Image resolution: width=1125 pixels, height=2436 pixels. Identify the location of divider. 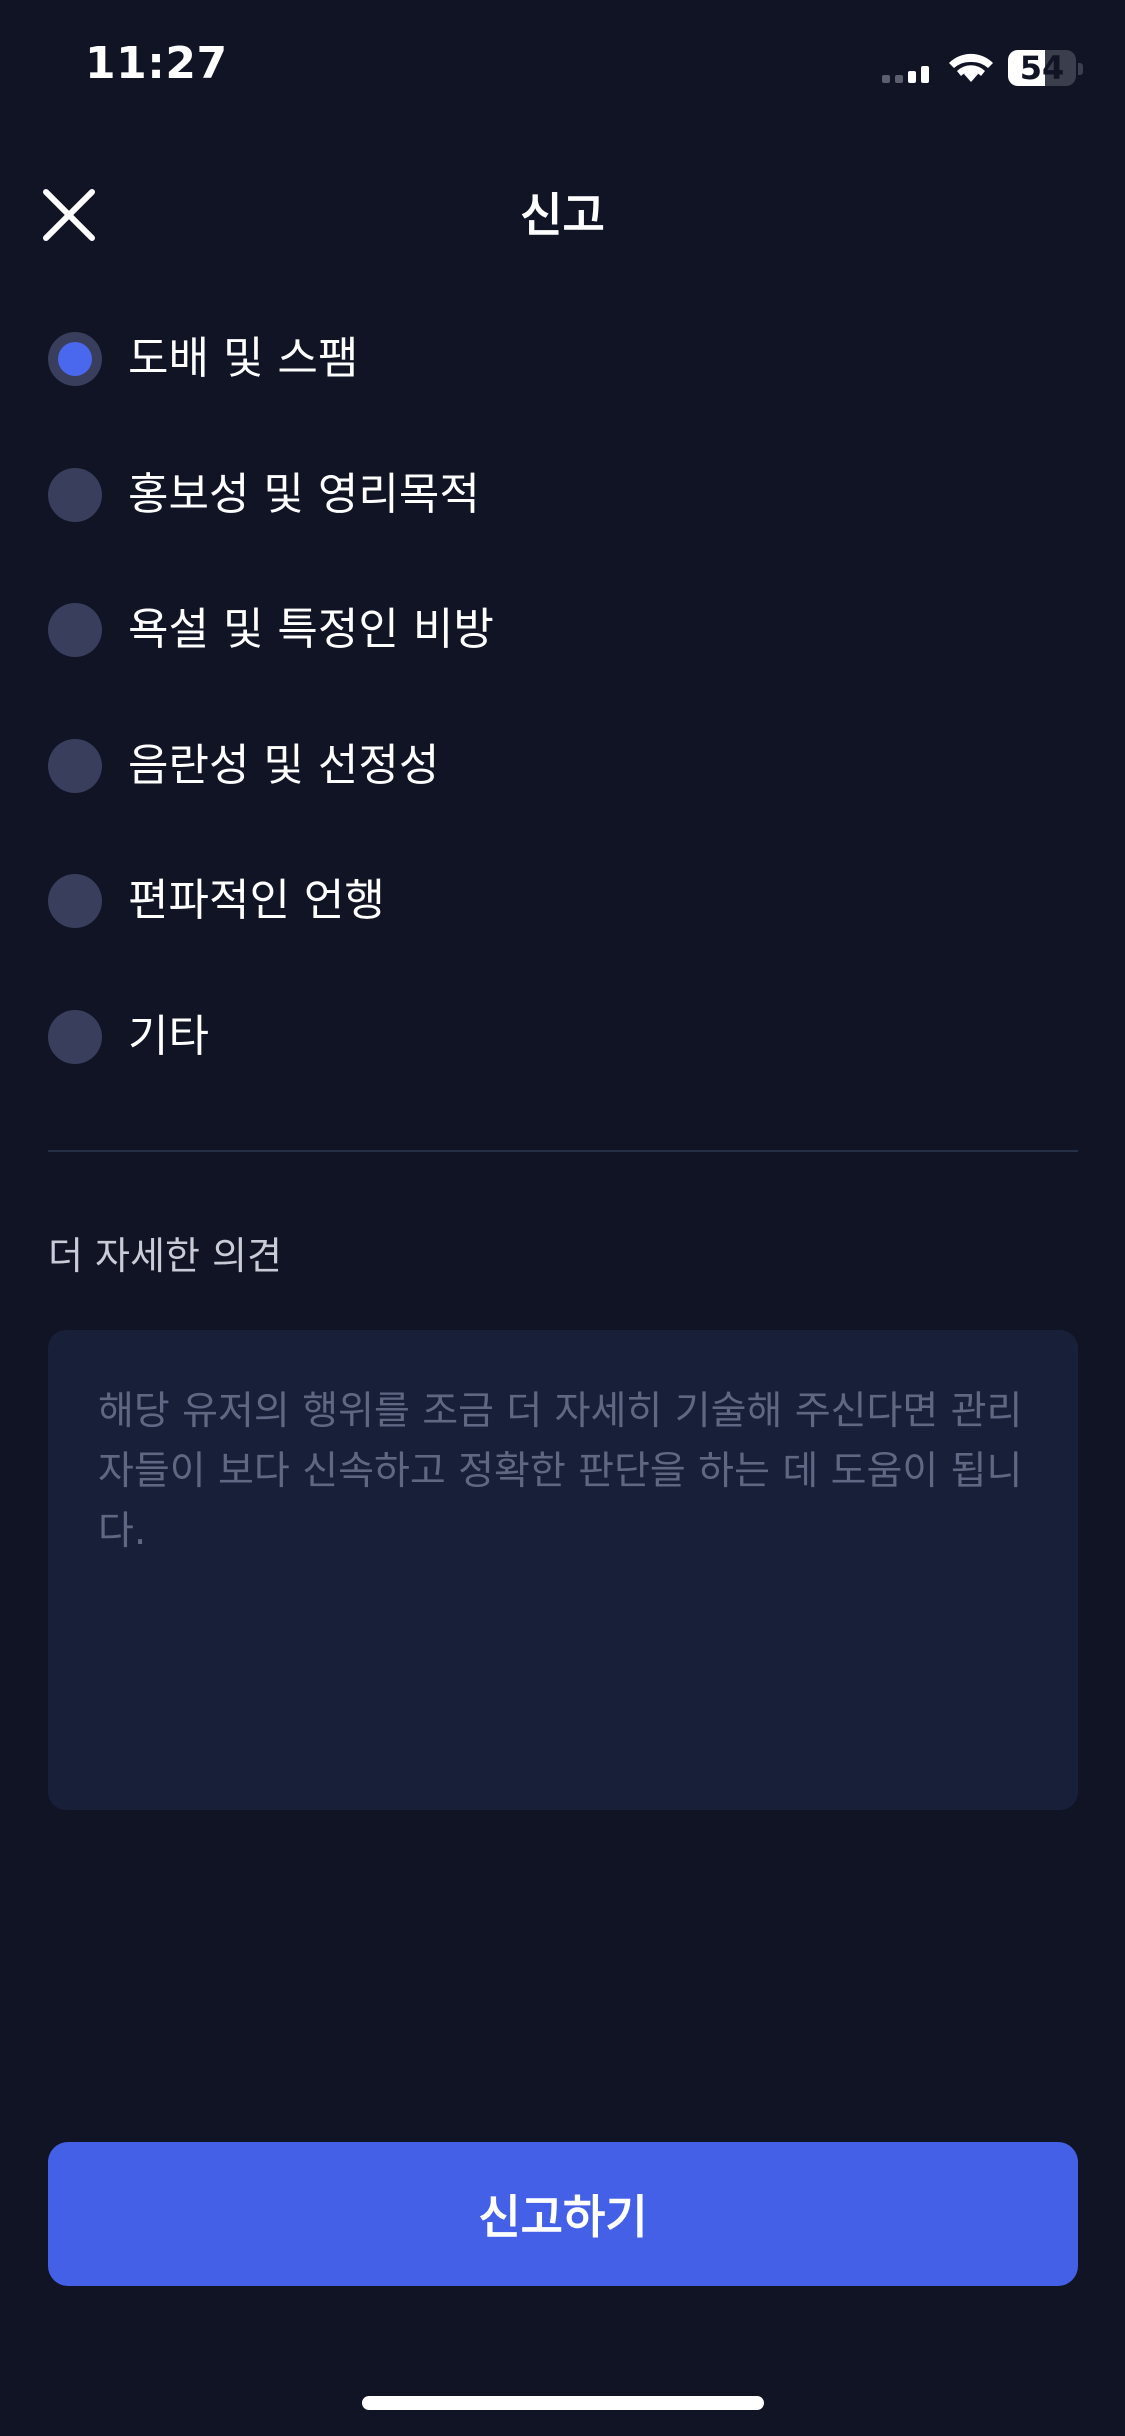
(563, 1151).